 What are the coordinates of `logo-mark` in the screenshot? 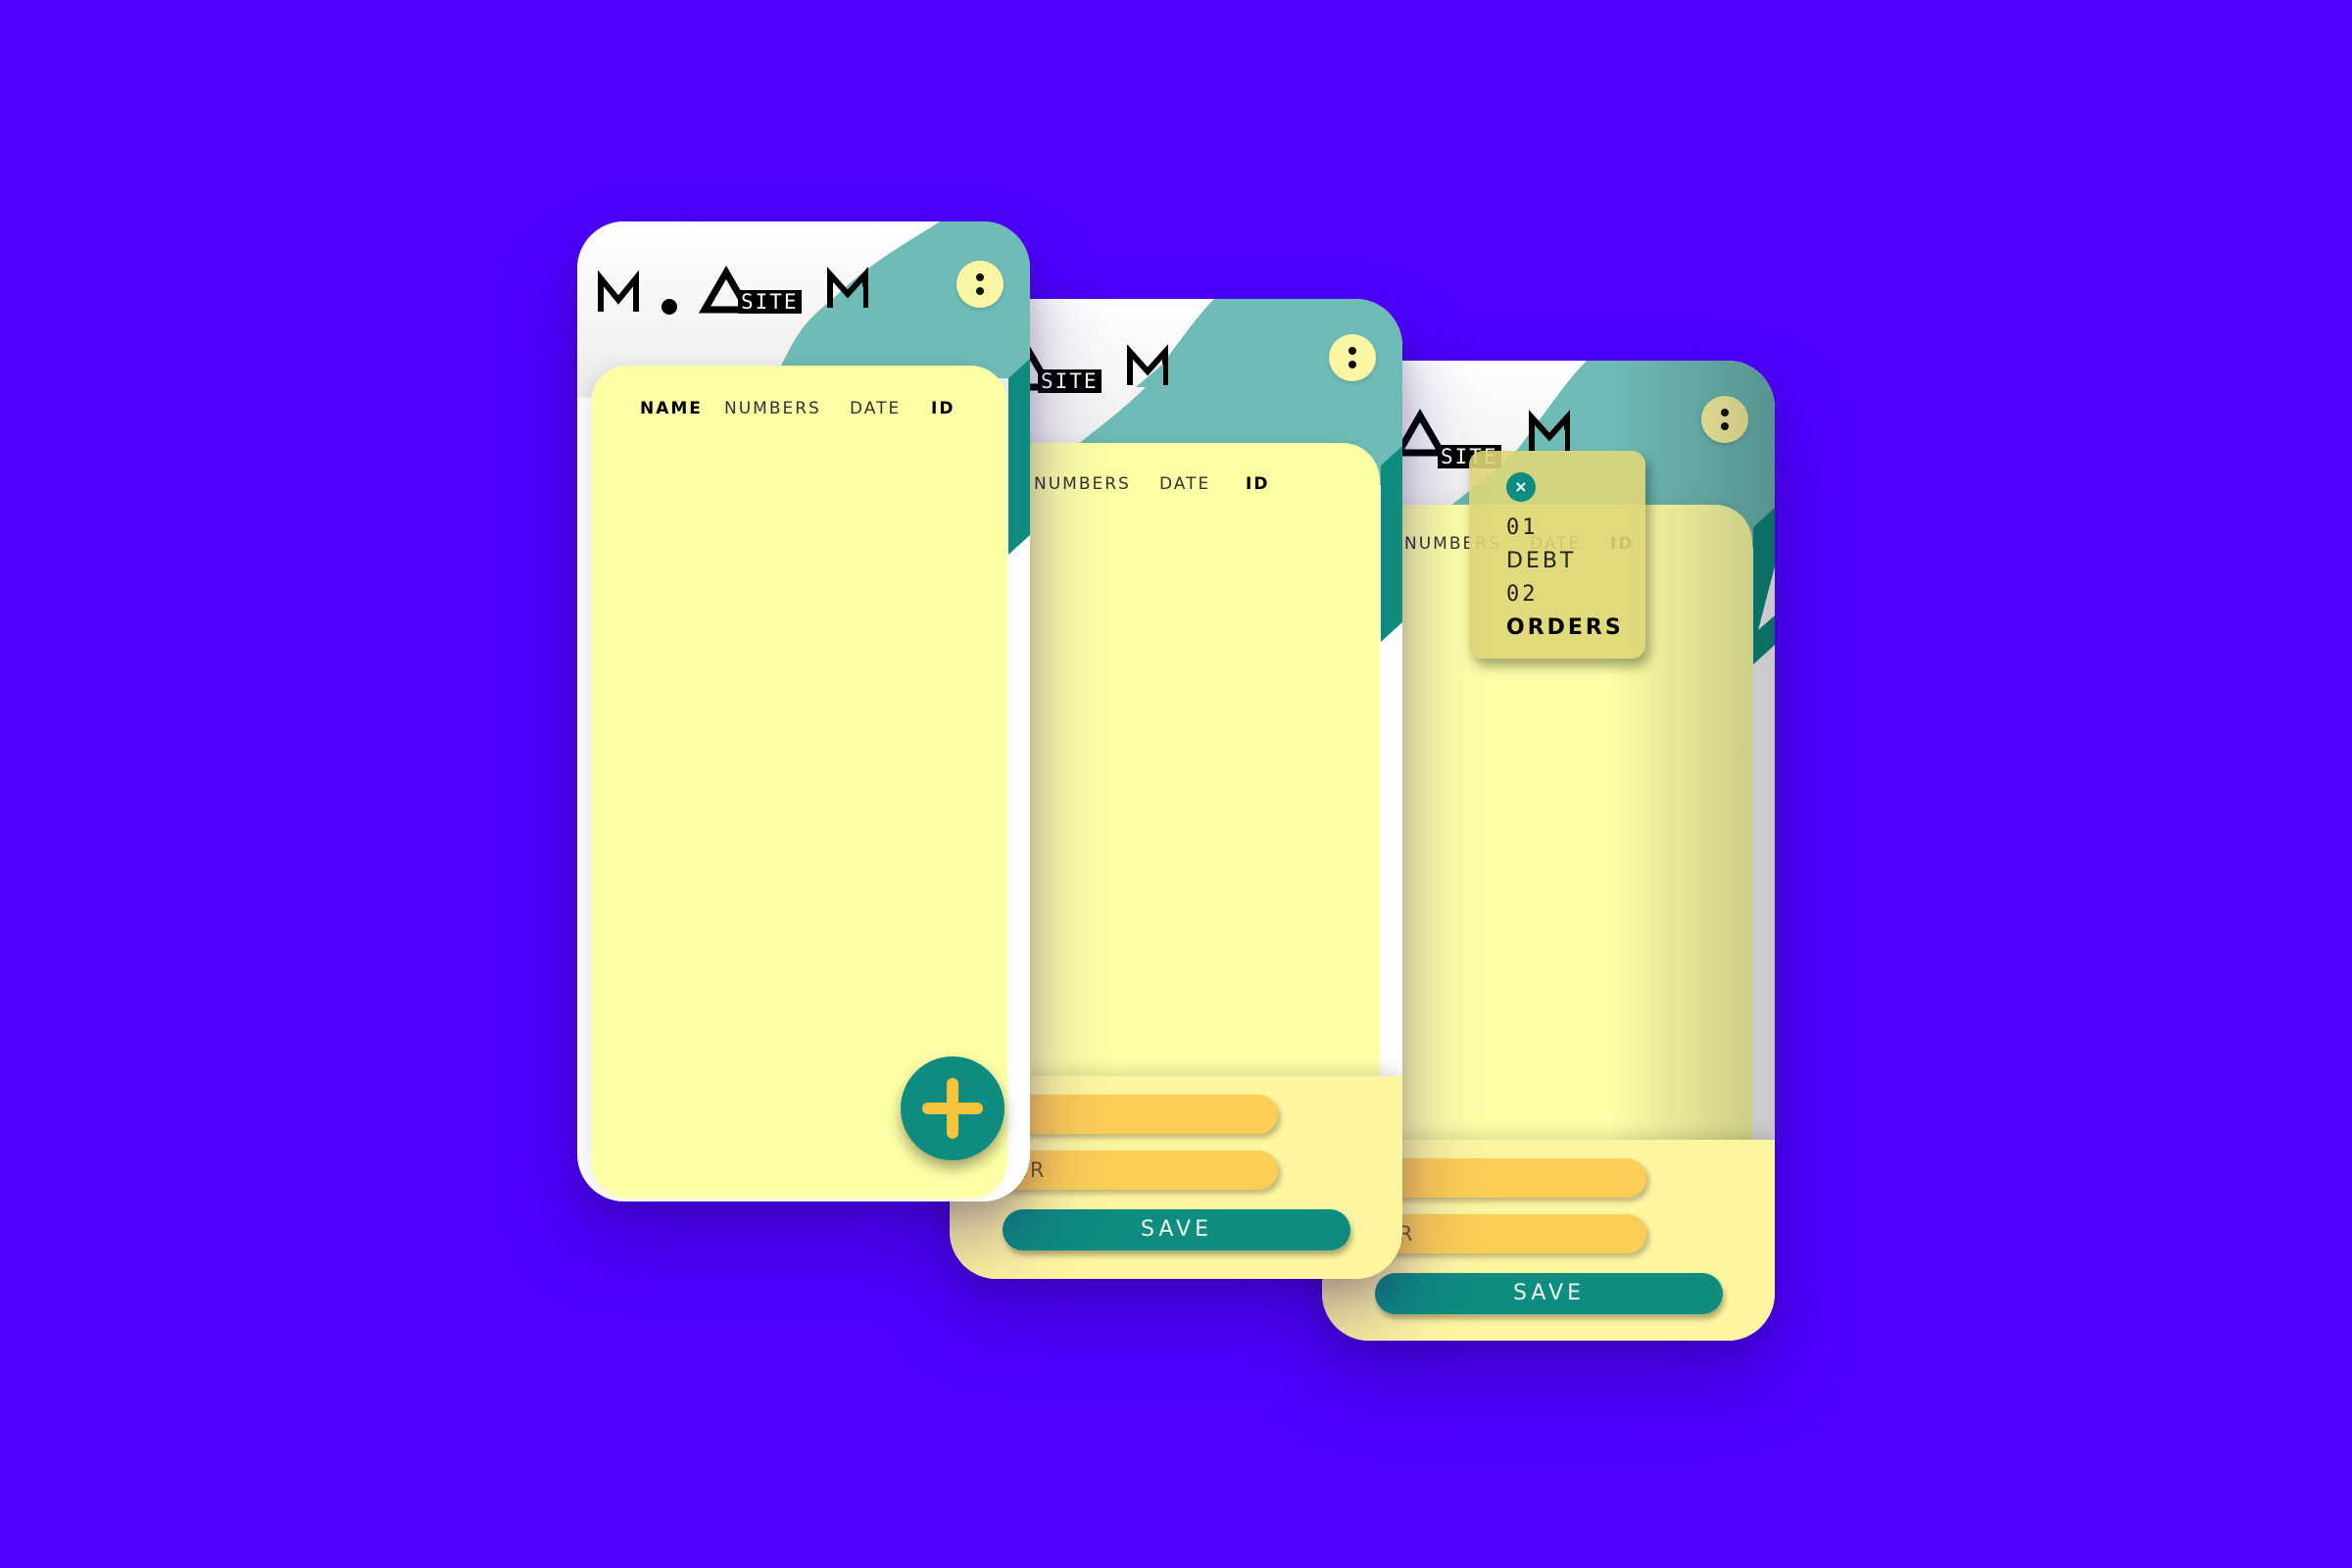 It's located at (733, 290).